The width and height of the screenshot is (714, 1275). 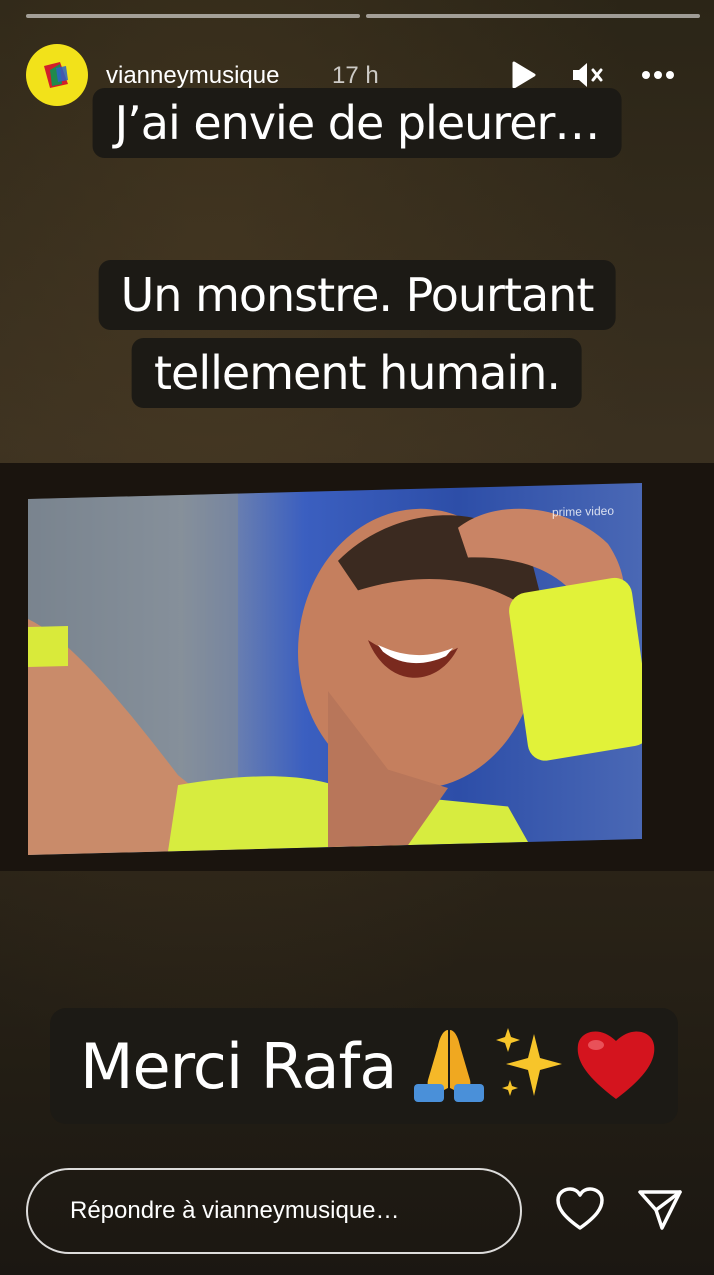 I want to click on avatar, so click(x=57, y=75).